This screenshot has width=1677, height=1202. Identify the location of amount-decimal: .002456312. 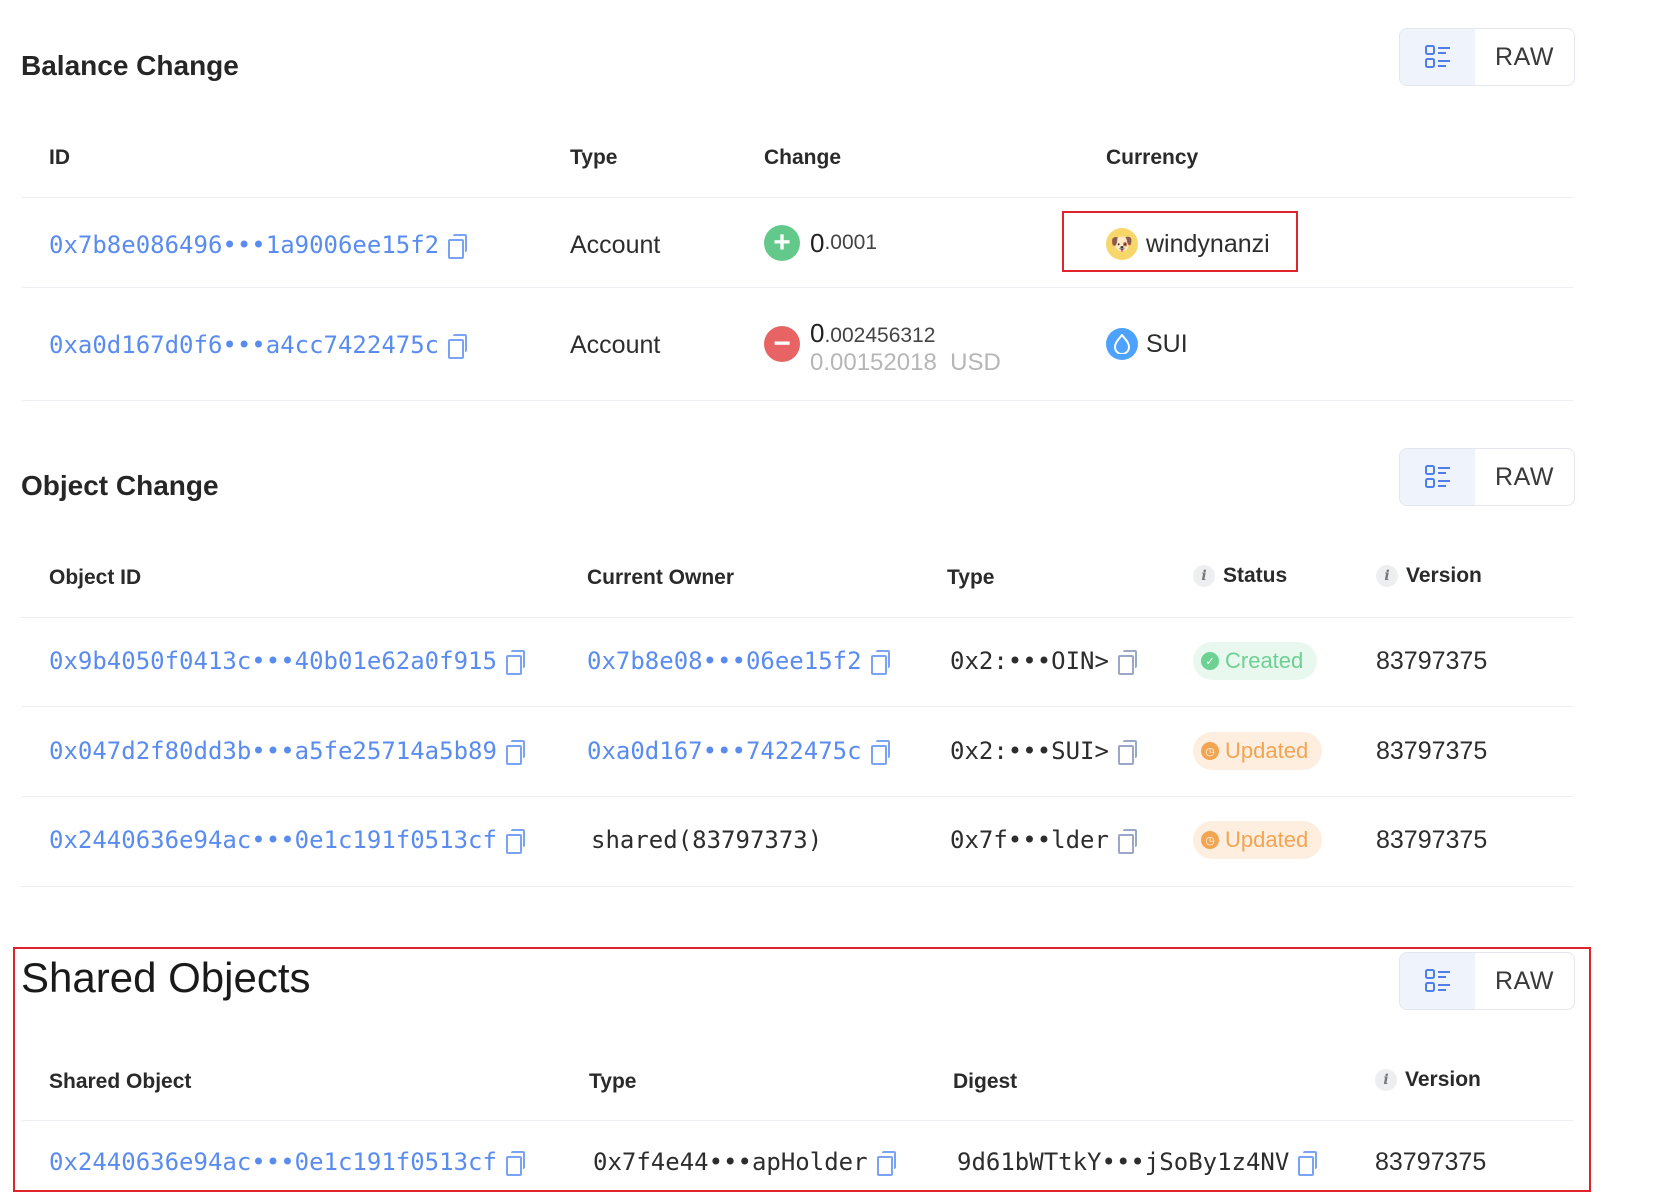
(880, 335).